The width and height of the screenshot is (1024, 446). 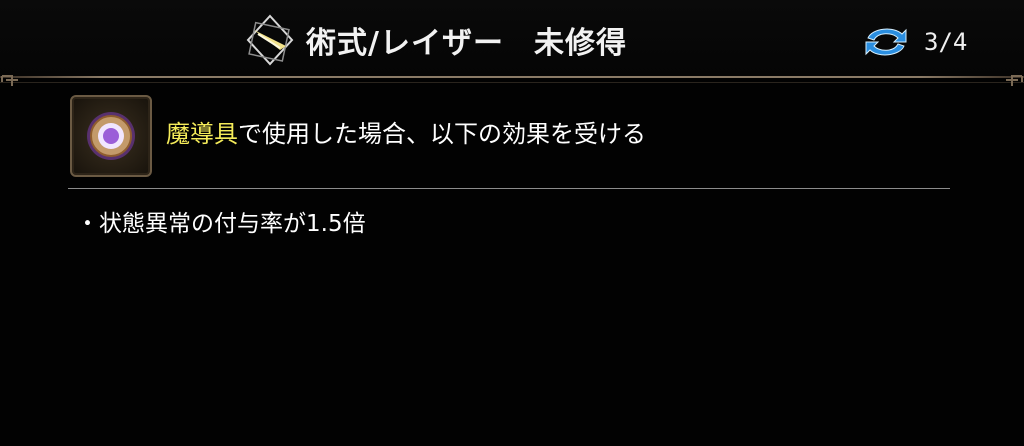 I want to click on magic-tool-icon, so click(x=111, y=136).